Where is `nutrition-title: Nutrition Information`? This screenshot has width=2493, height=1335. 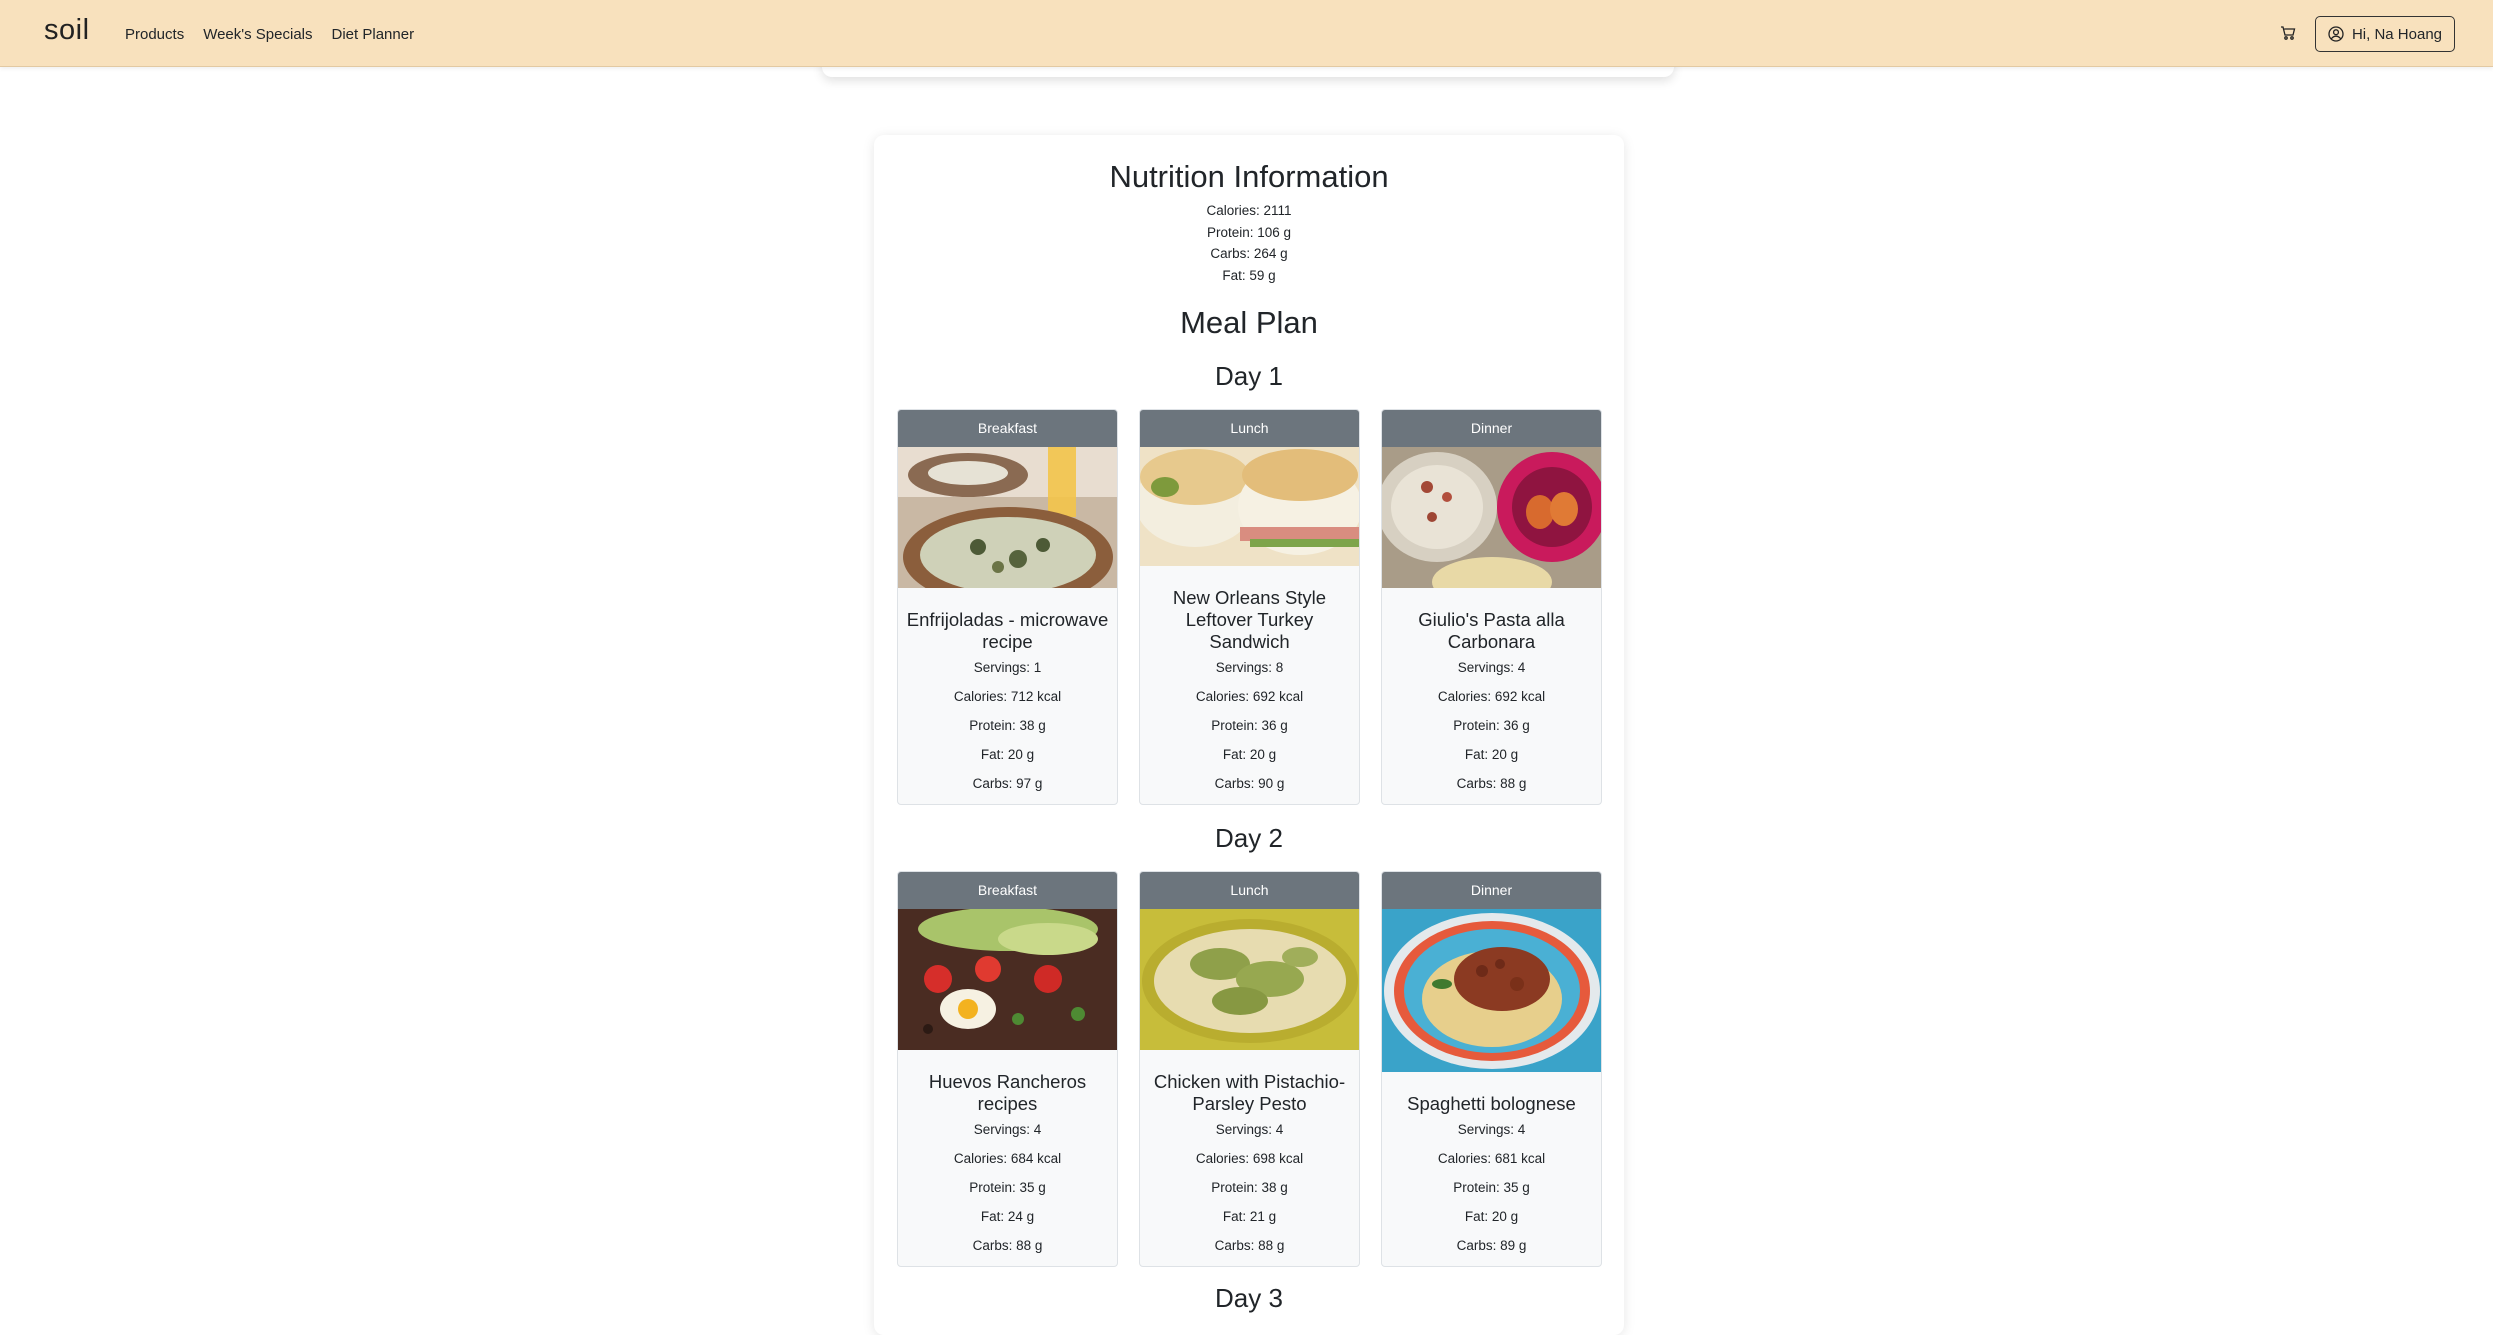 nutrition-title: Nutrition Information is located at coordinates (1249, 176).